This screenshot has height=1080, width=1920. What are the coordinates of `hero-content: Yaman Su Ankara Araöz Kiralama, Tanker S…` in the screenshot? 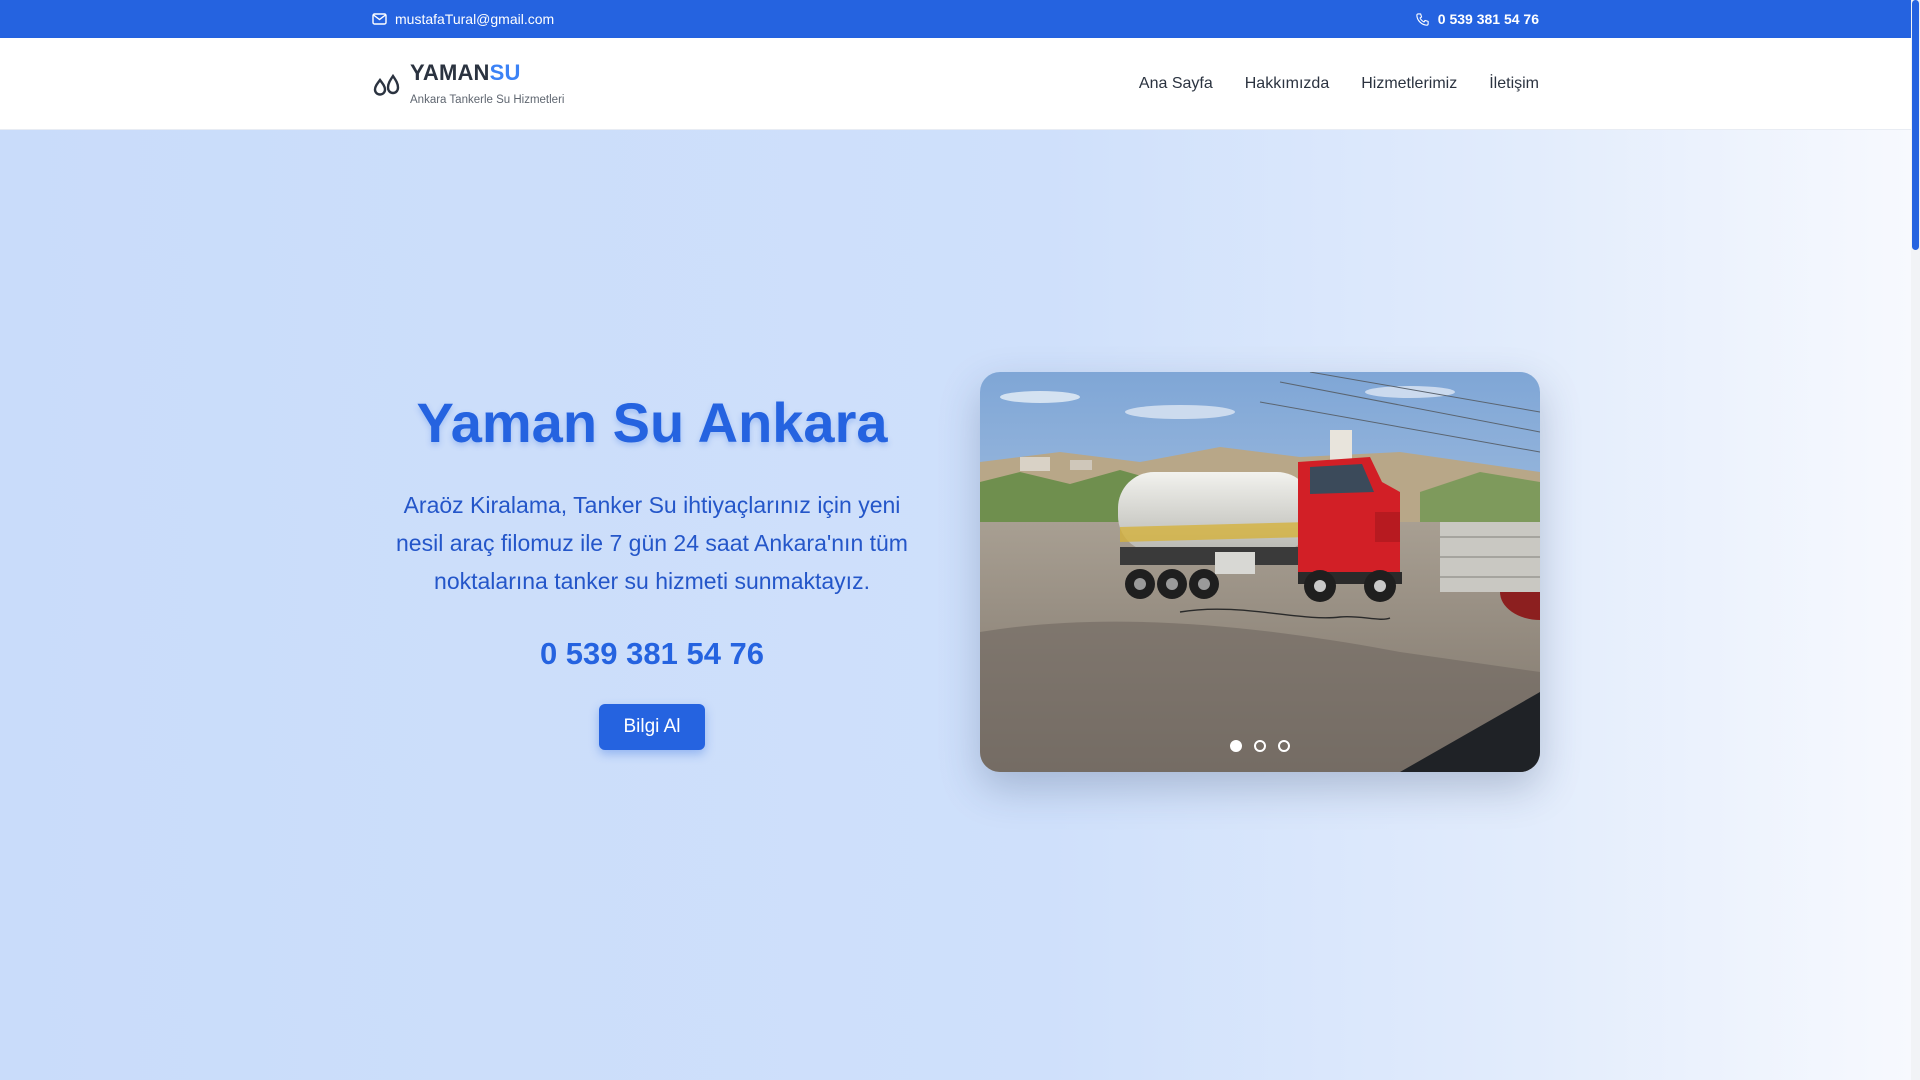 It's located at (652, 571).